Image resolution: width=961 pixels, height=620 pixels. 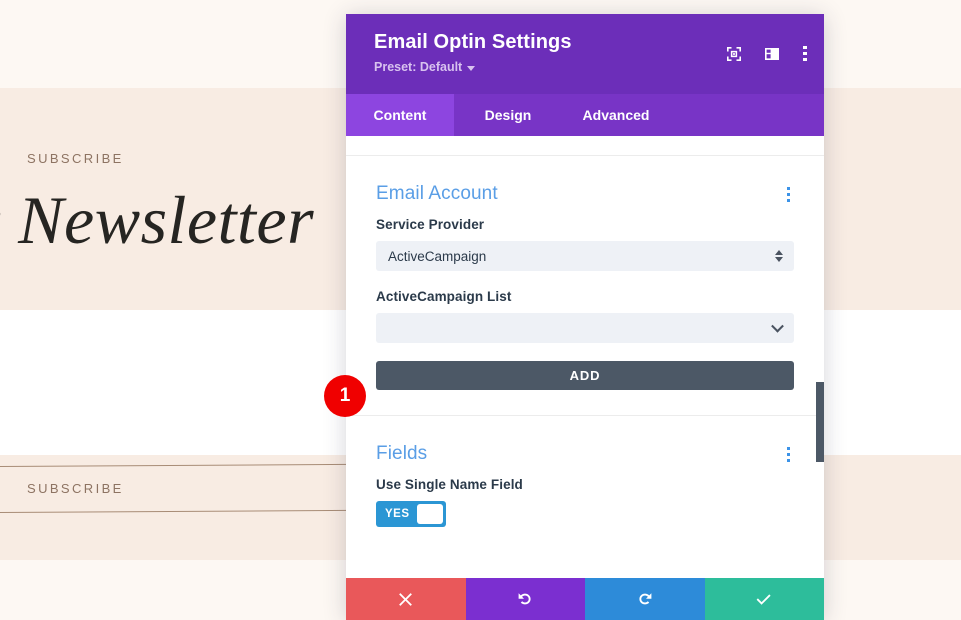 I want to click on redo-icon, so click(x=645, y=599).